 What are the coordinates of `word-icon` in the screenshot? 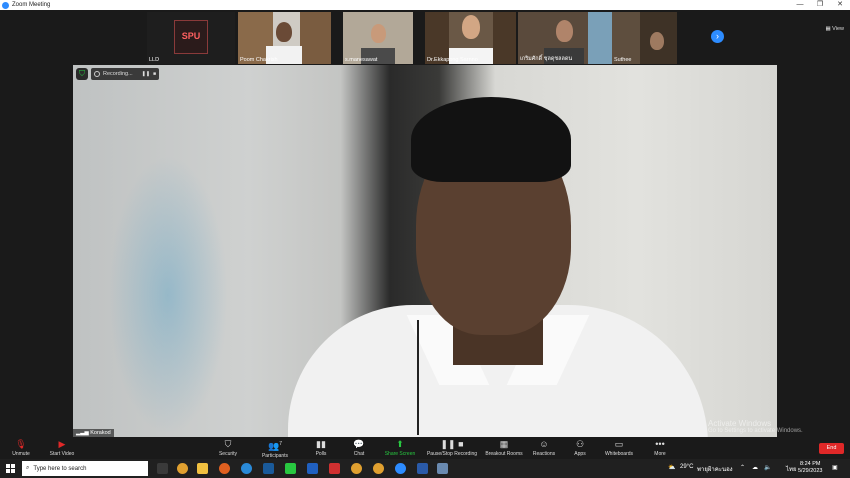 It's located at (422, 468).